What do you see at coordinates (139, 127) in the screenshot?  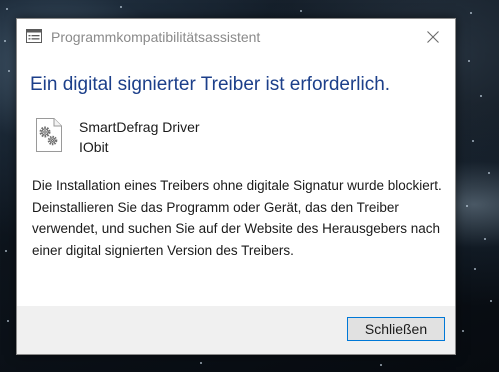 I see `driver-name: SmartDefrag Driver` at bounding box center [139, 127].